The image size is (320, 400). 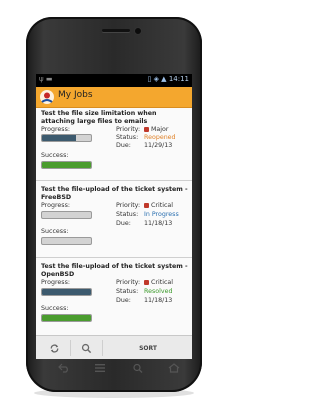 What do you see at coordinates (158, 145) in the screenshot?
I see `due-value: 11/29/13` at bounding box center [158, 145].